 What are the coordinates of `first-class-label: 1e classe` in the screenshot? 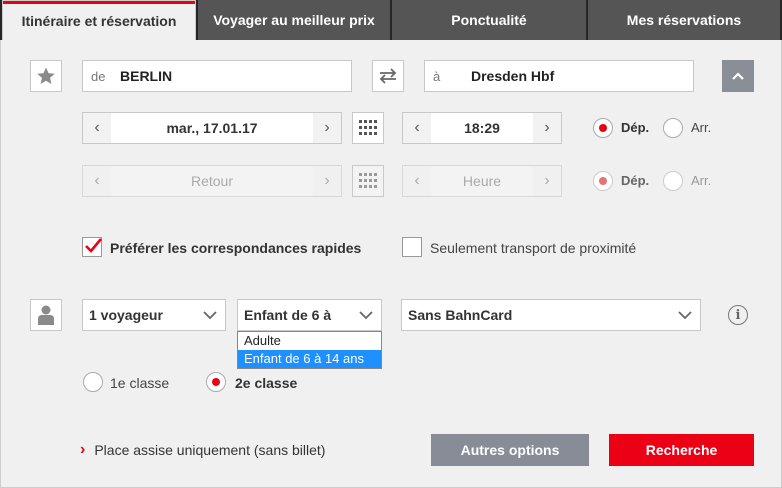 It's located at (140, 383).